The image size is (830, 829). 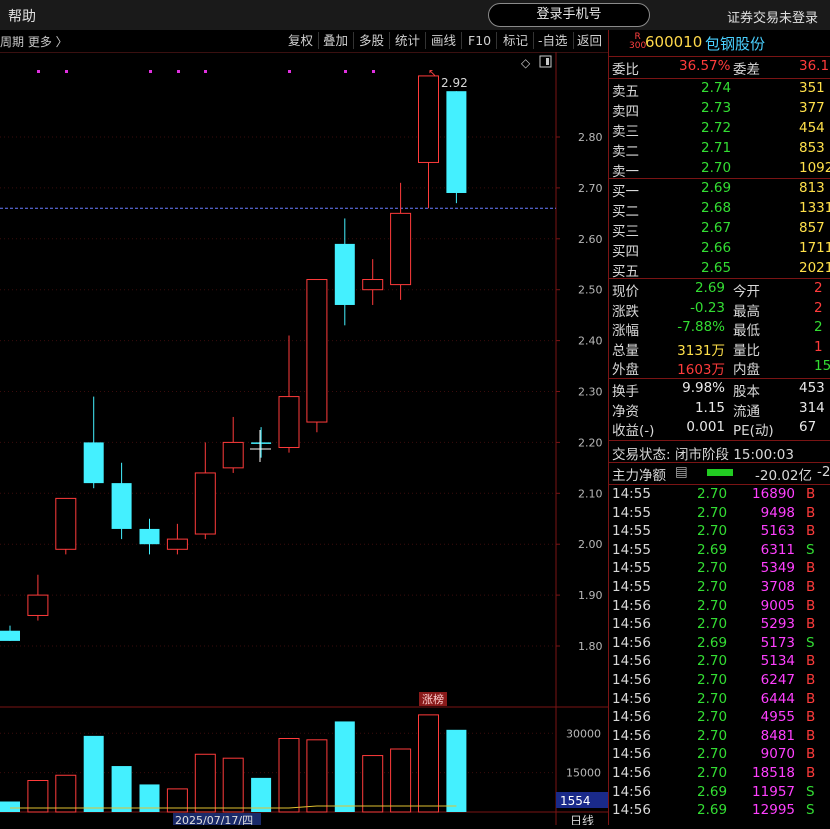 What do you see at coordinates (784, 476) in the screenshot?
I see `main-flow-value: -20.02亿` at bounding box center [784, 476].